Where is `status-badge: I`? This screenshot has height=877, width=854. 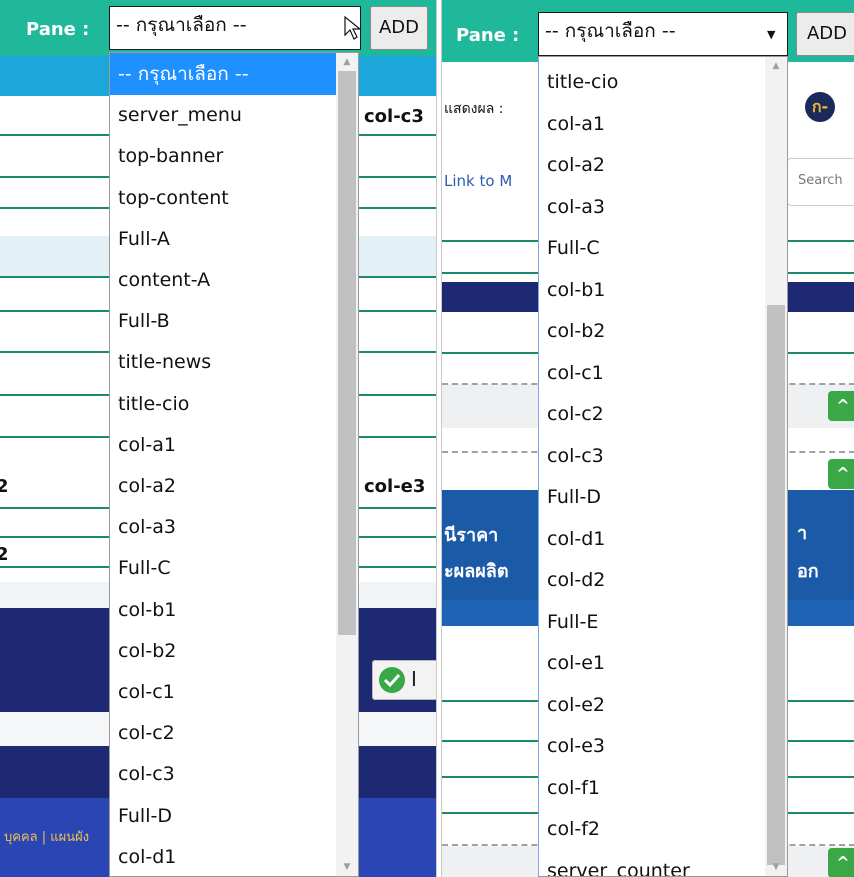
status-badge: I is located at coordinates (404, 680).